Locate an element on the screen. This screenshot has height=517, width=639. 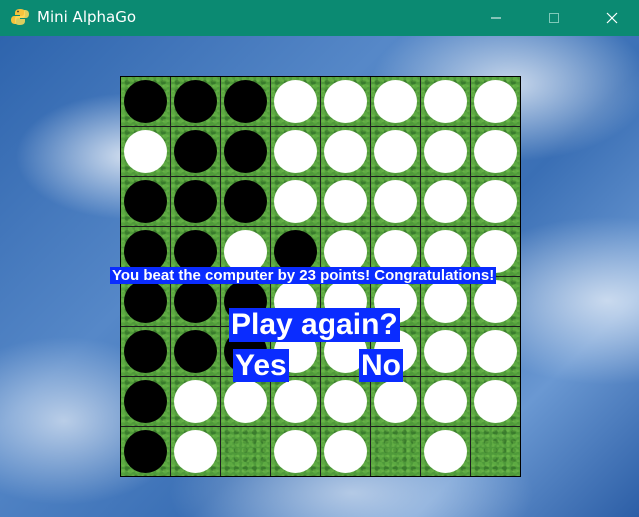
close-button is located at coordinates (611, 18).